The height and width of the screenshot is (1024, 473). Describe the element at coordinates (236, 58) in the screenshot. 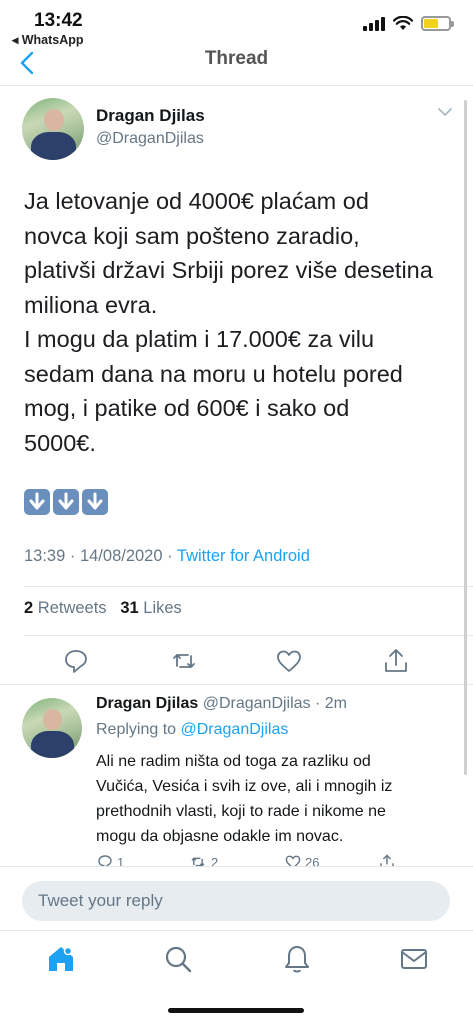

I see `page-title: Thread` at that location.